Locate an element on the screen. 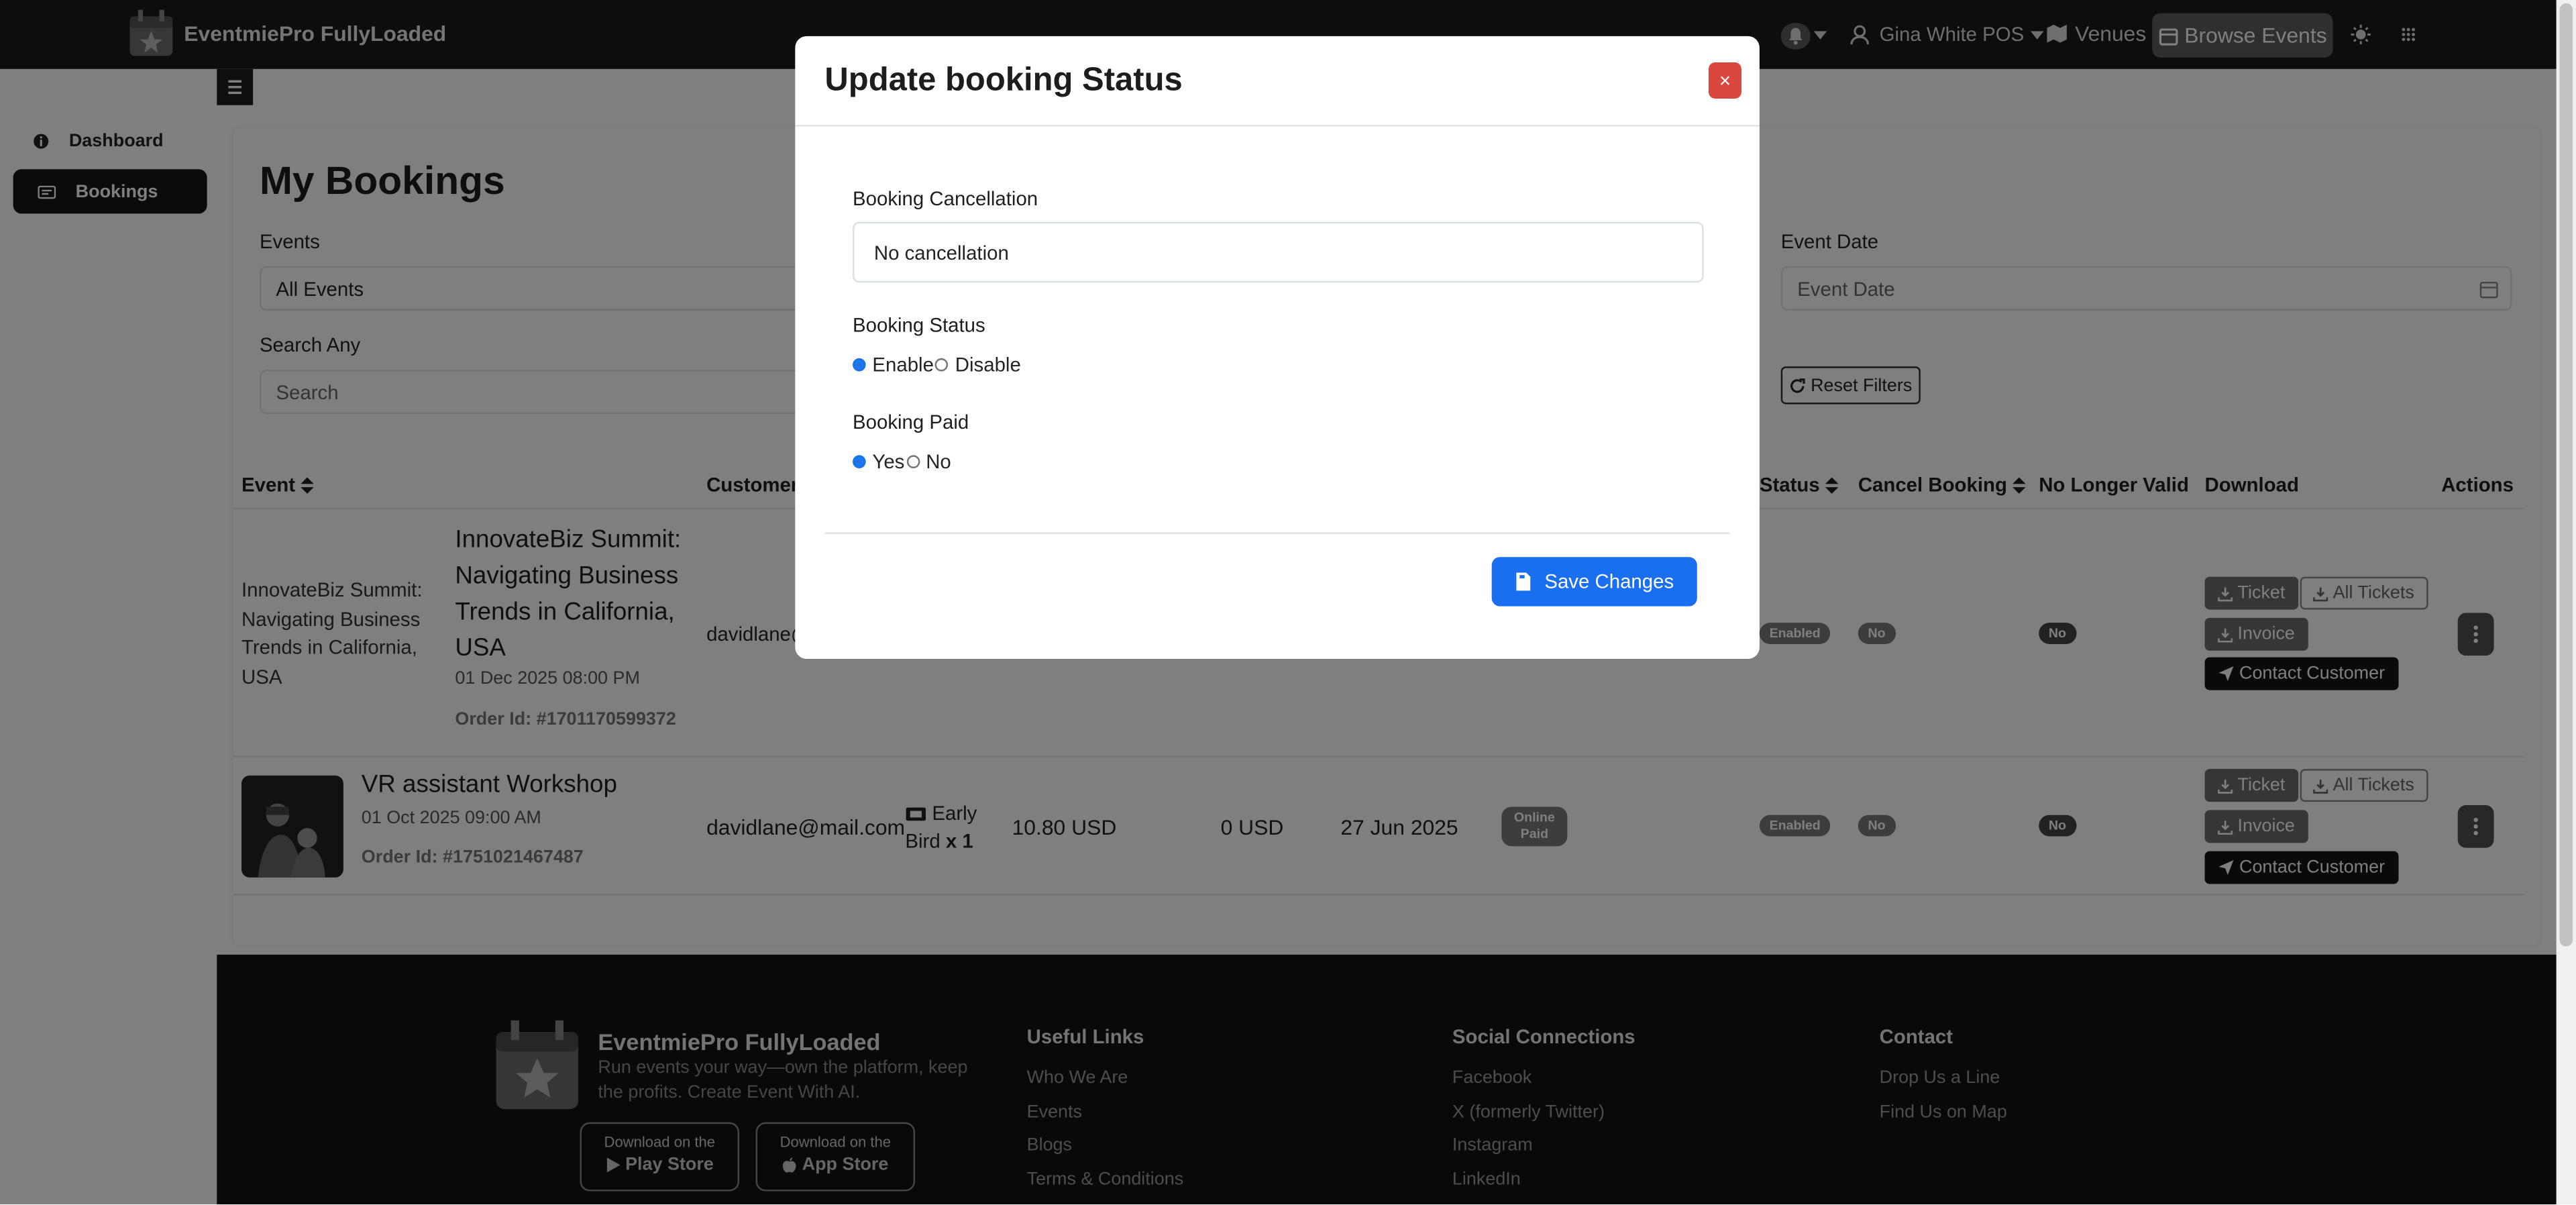 This screenshot has width=2576, height=1205. booking-paid-radios: Yes No is located at coordinates (902, 461).